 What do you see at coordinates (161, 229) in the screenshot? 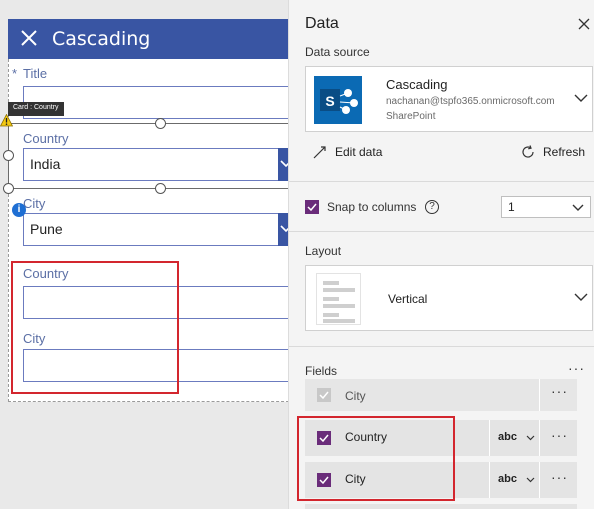
I see `city-dropdown: Pune` at bounding box center [161, 229].